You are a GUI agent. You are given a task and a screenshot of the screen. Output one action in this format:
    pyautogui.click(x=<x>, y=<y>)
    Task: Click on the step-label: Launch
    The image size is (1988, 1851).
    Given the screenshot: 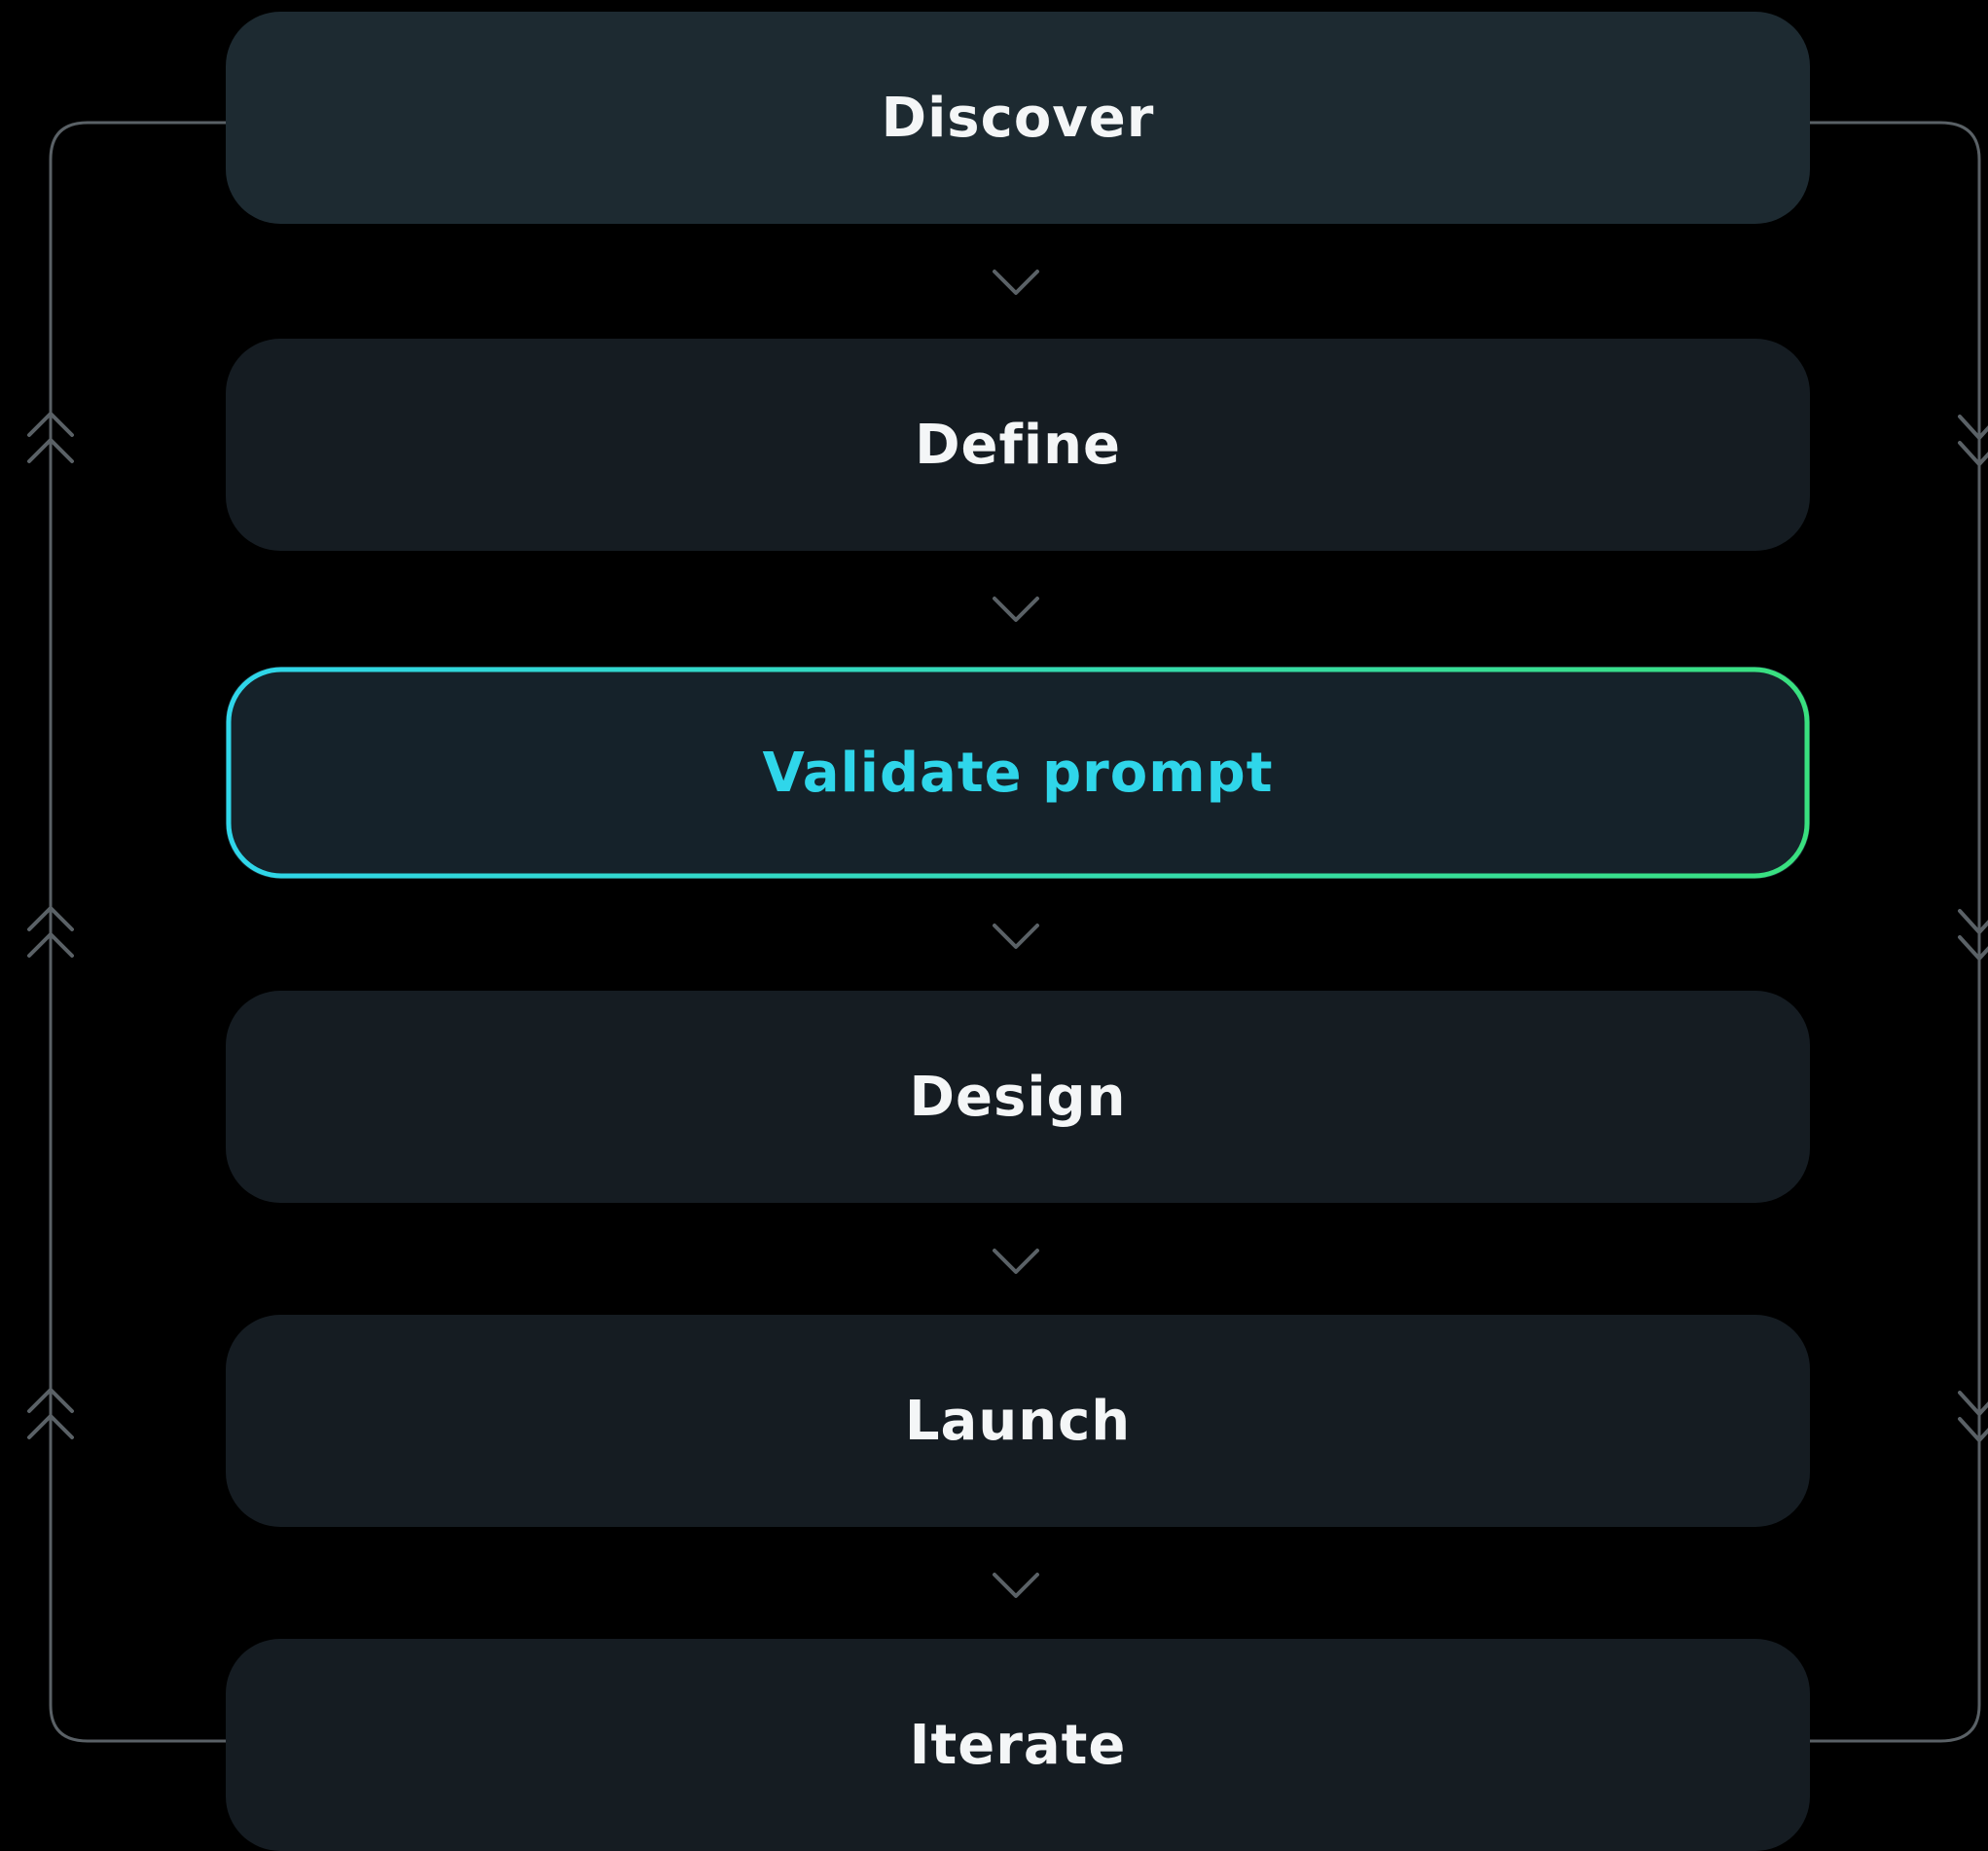 What is the action you would take?
    pyautogui.click(x=1018, y=1421)
    